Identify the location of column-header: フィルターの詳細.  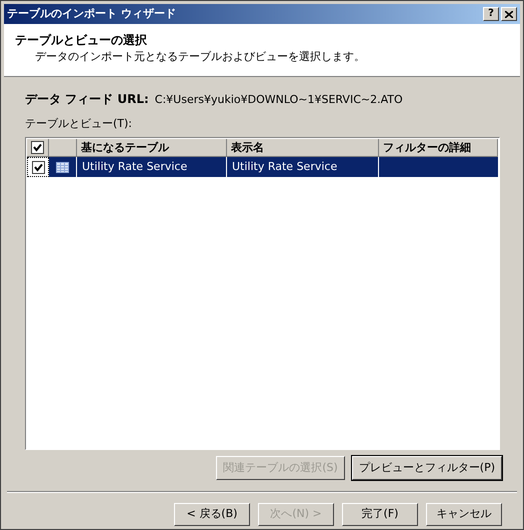
(438, 148).